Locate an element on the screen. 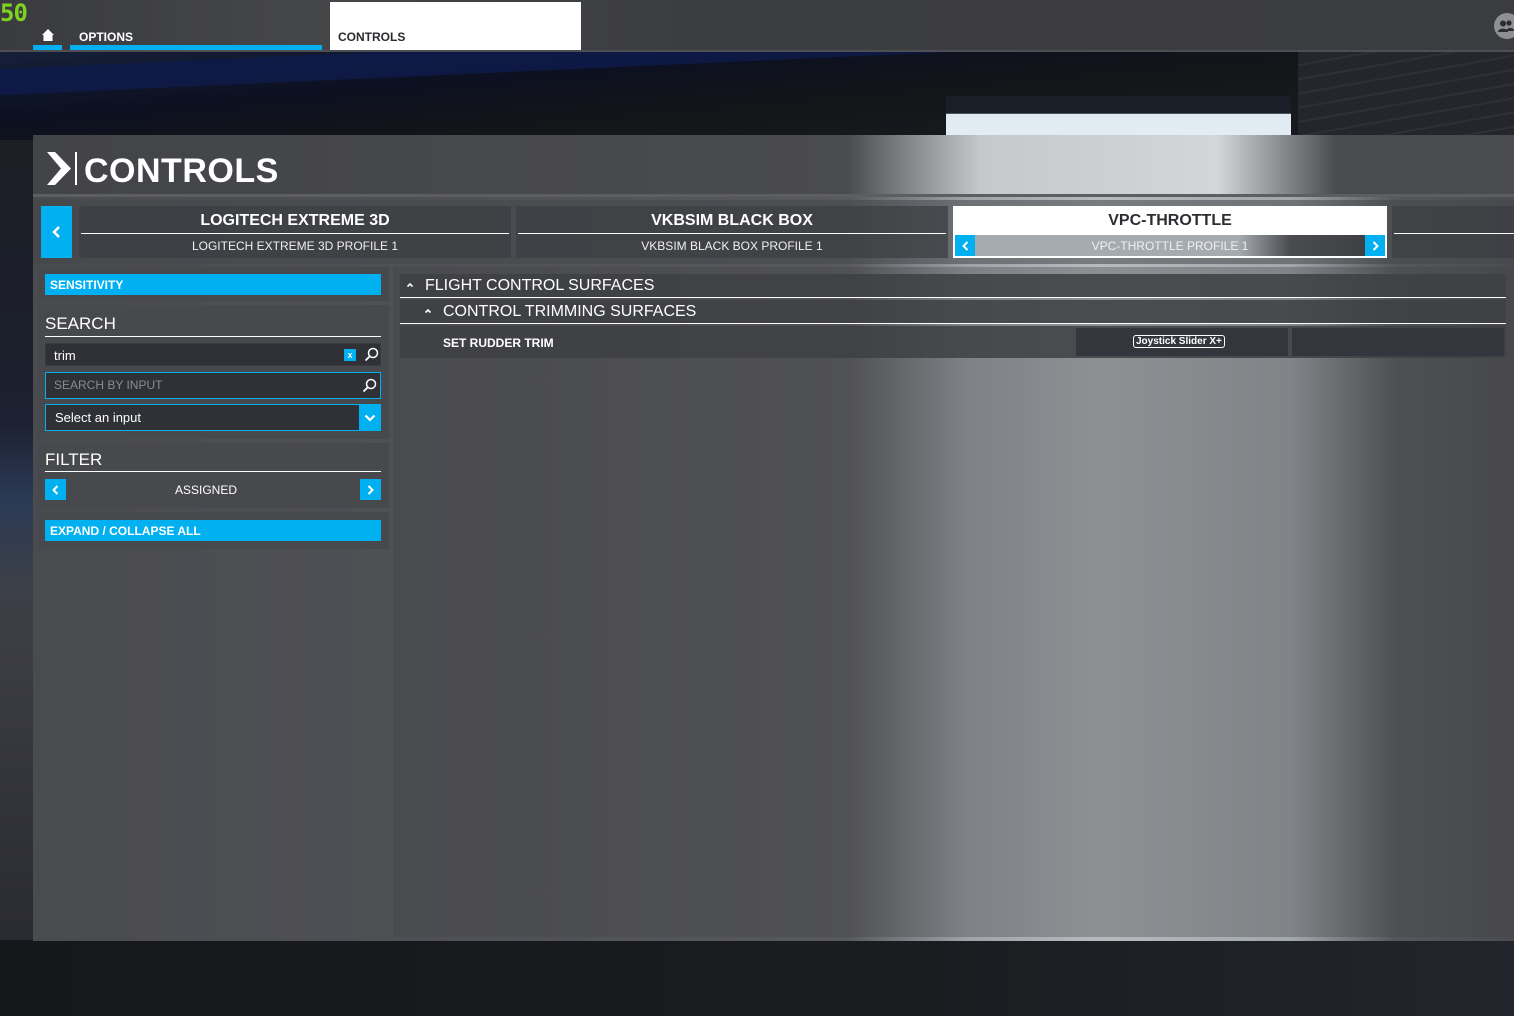 The height and width of the screenshot is (1016, 1514). category-label: FLIGHT CONTROL SURFACES is located at coordinates (540, 285).